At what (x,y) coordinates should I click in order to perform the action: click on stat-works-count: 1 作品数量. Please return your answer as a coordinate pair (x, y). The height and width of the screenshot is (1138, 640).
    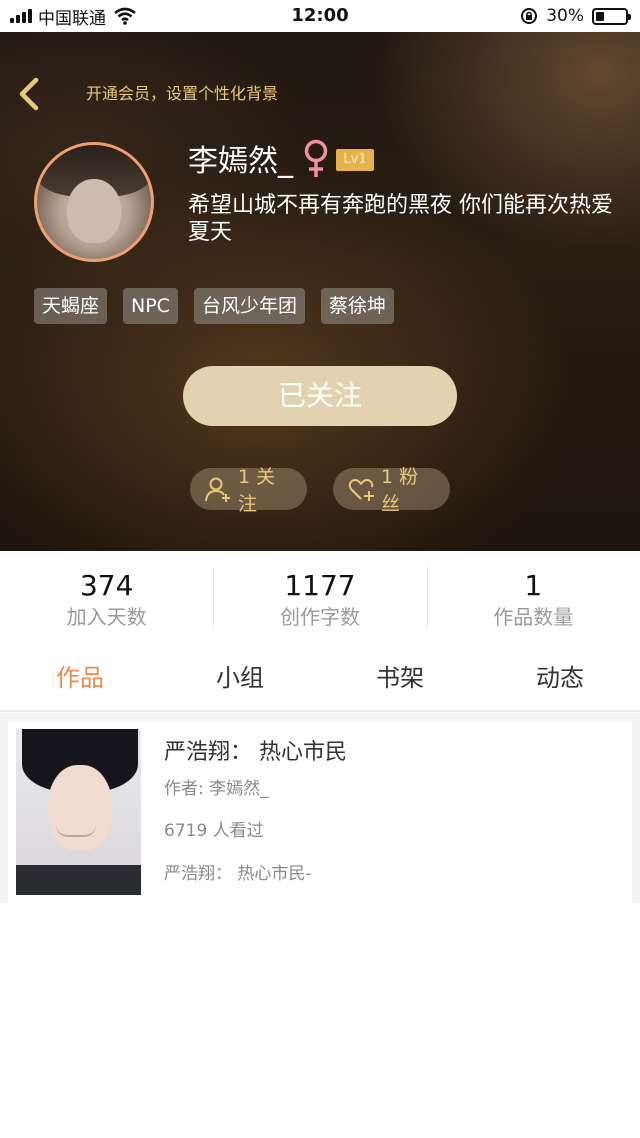
    Looking at the image, I should click on (533, 596).